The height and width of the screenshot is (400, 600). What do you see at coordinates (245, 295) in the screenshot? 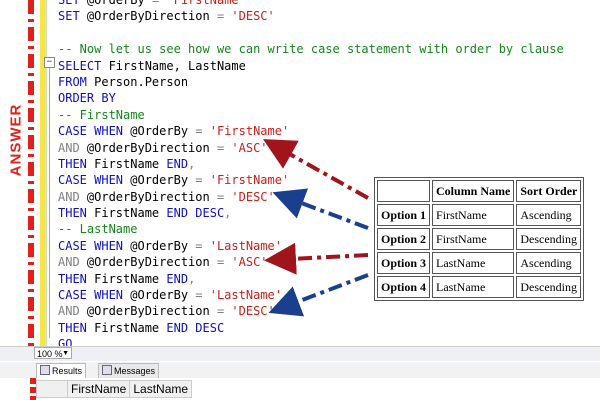
I see `code-token: 'LastName'` at bounding box center [245, 295].